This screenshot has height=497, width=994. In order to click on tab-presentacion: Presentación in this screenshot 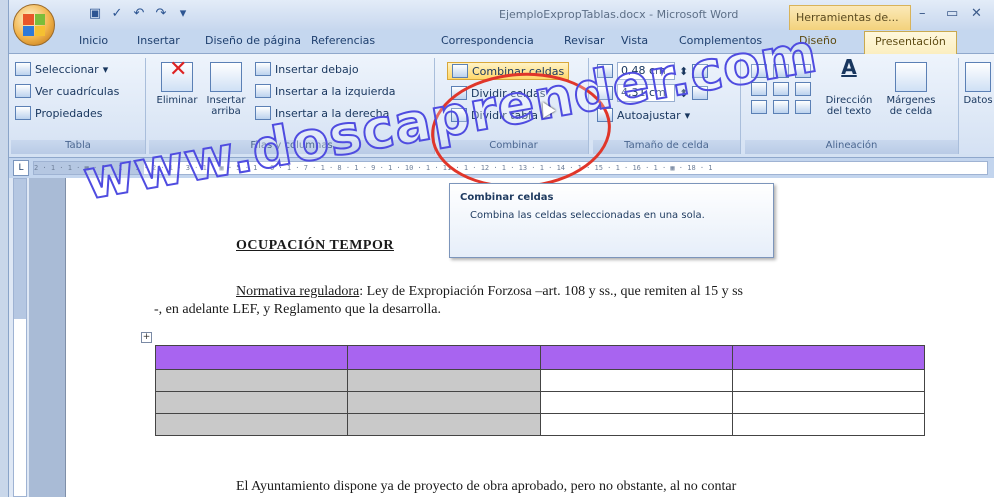, I will do `click(910, 42)`.